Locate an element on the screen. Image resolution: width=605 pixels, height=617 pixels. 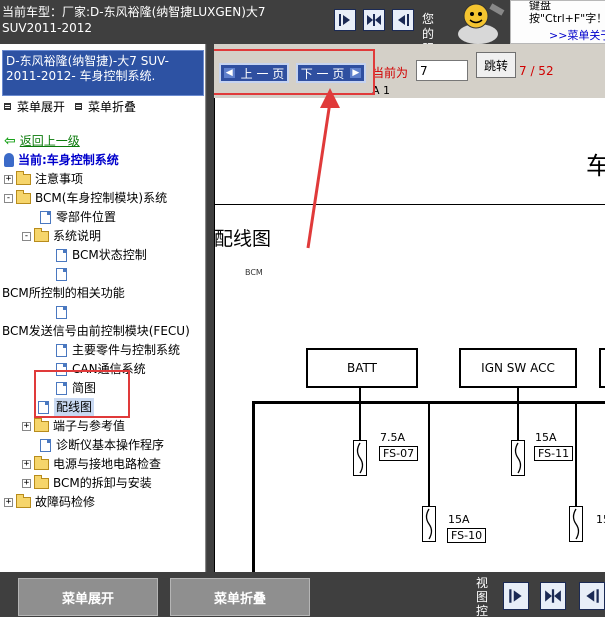
current-page-prefix: 当前为 is located at coordinates (390, 73).